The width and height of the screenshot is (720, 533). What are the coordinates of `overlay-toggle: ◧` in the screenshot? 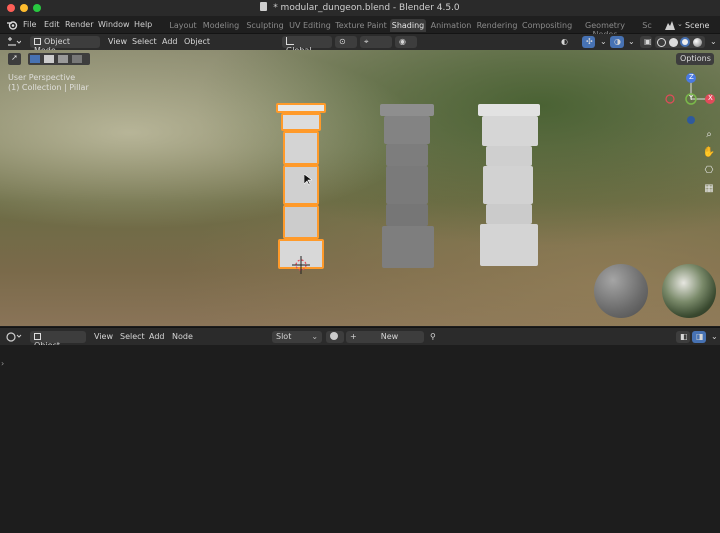 It's located at (683, 337).